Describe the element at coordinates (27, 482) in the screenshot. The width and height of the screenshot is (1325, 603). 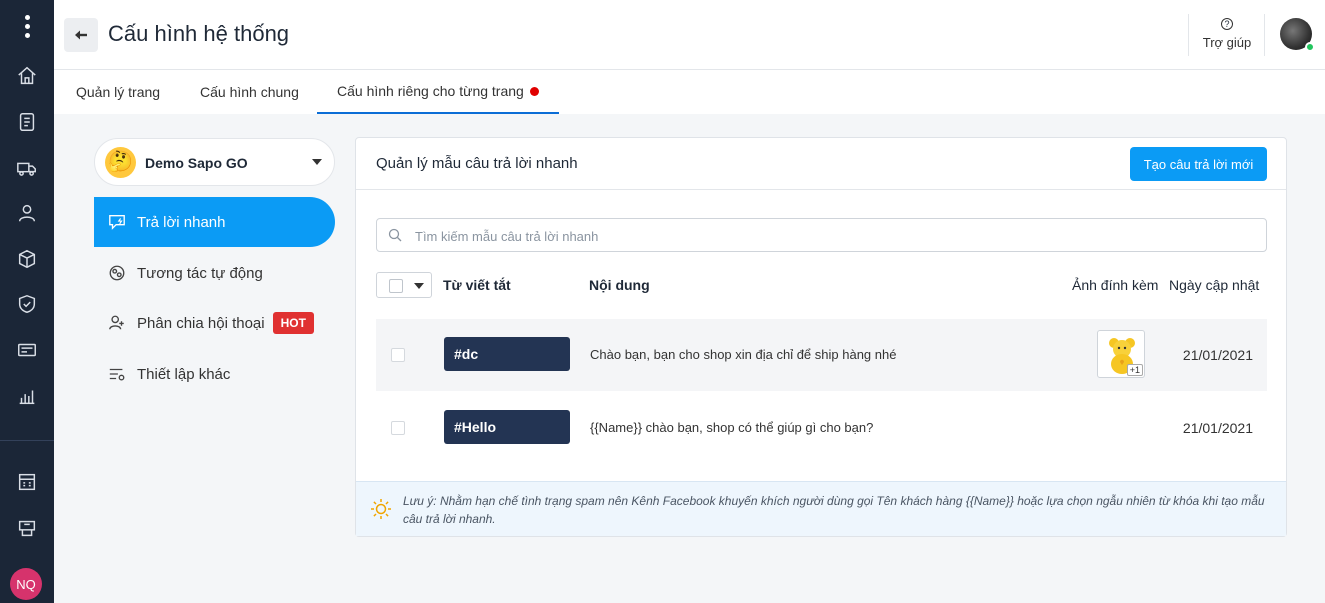
I see `store-icon` at that location.